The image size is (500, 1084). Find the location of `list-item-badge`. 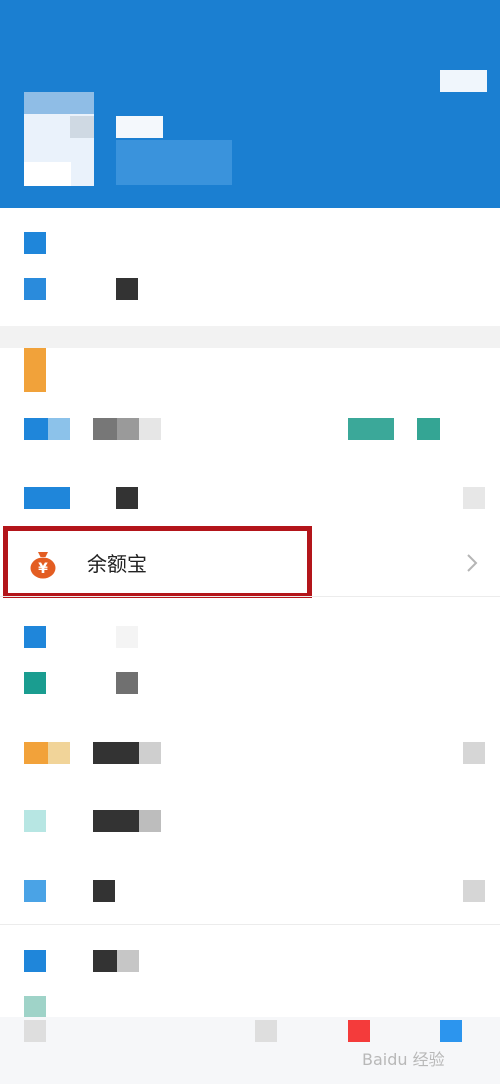

list-item-badge is located at coordinates (371, 429).